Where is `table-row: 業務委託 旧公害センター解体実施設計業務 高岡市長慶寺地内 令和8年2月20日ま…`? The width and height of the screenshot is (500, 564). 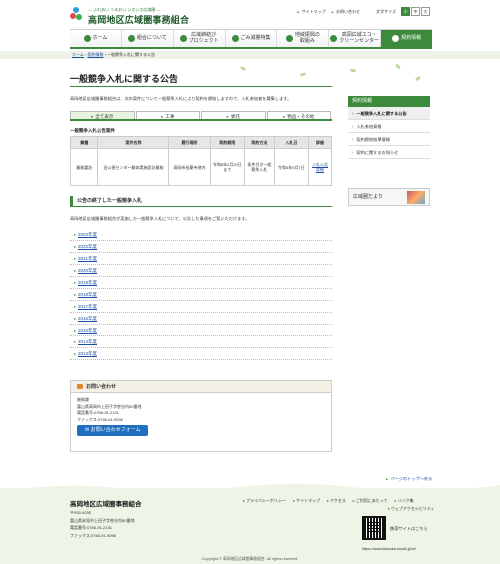
table-row: 業務委託 旧公害センター解体実施設計業務 高岡市長慶寺地内 令和8年2月20日ま… is located at coordinates (200, 167).